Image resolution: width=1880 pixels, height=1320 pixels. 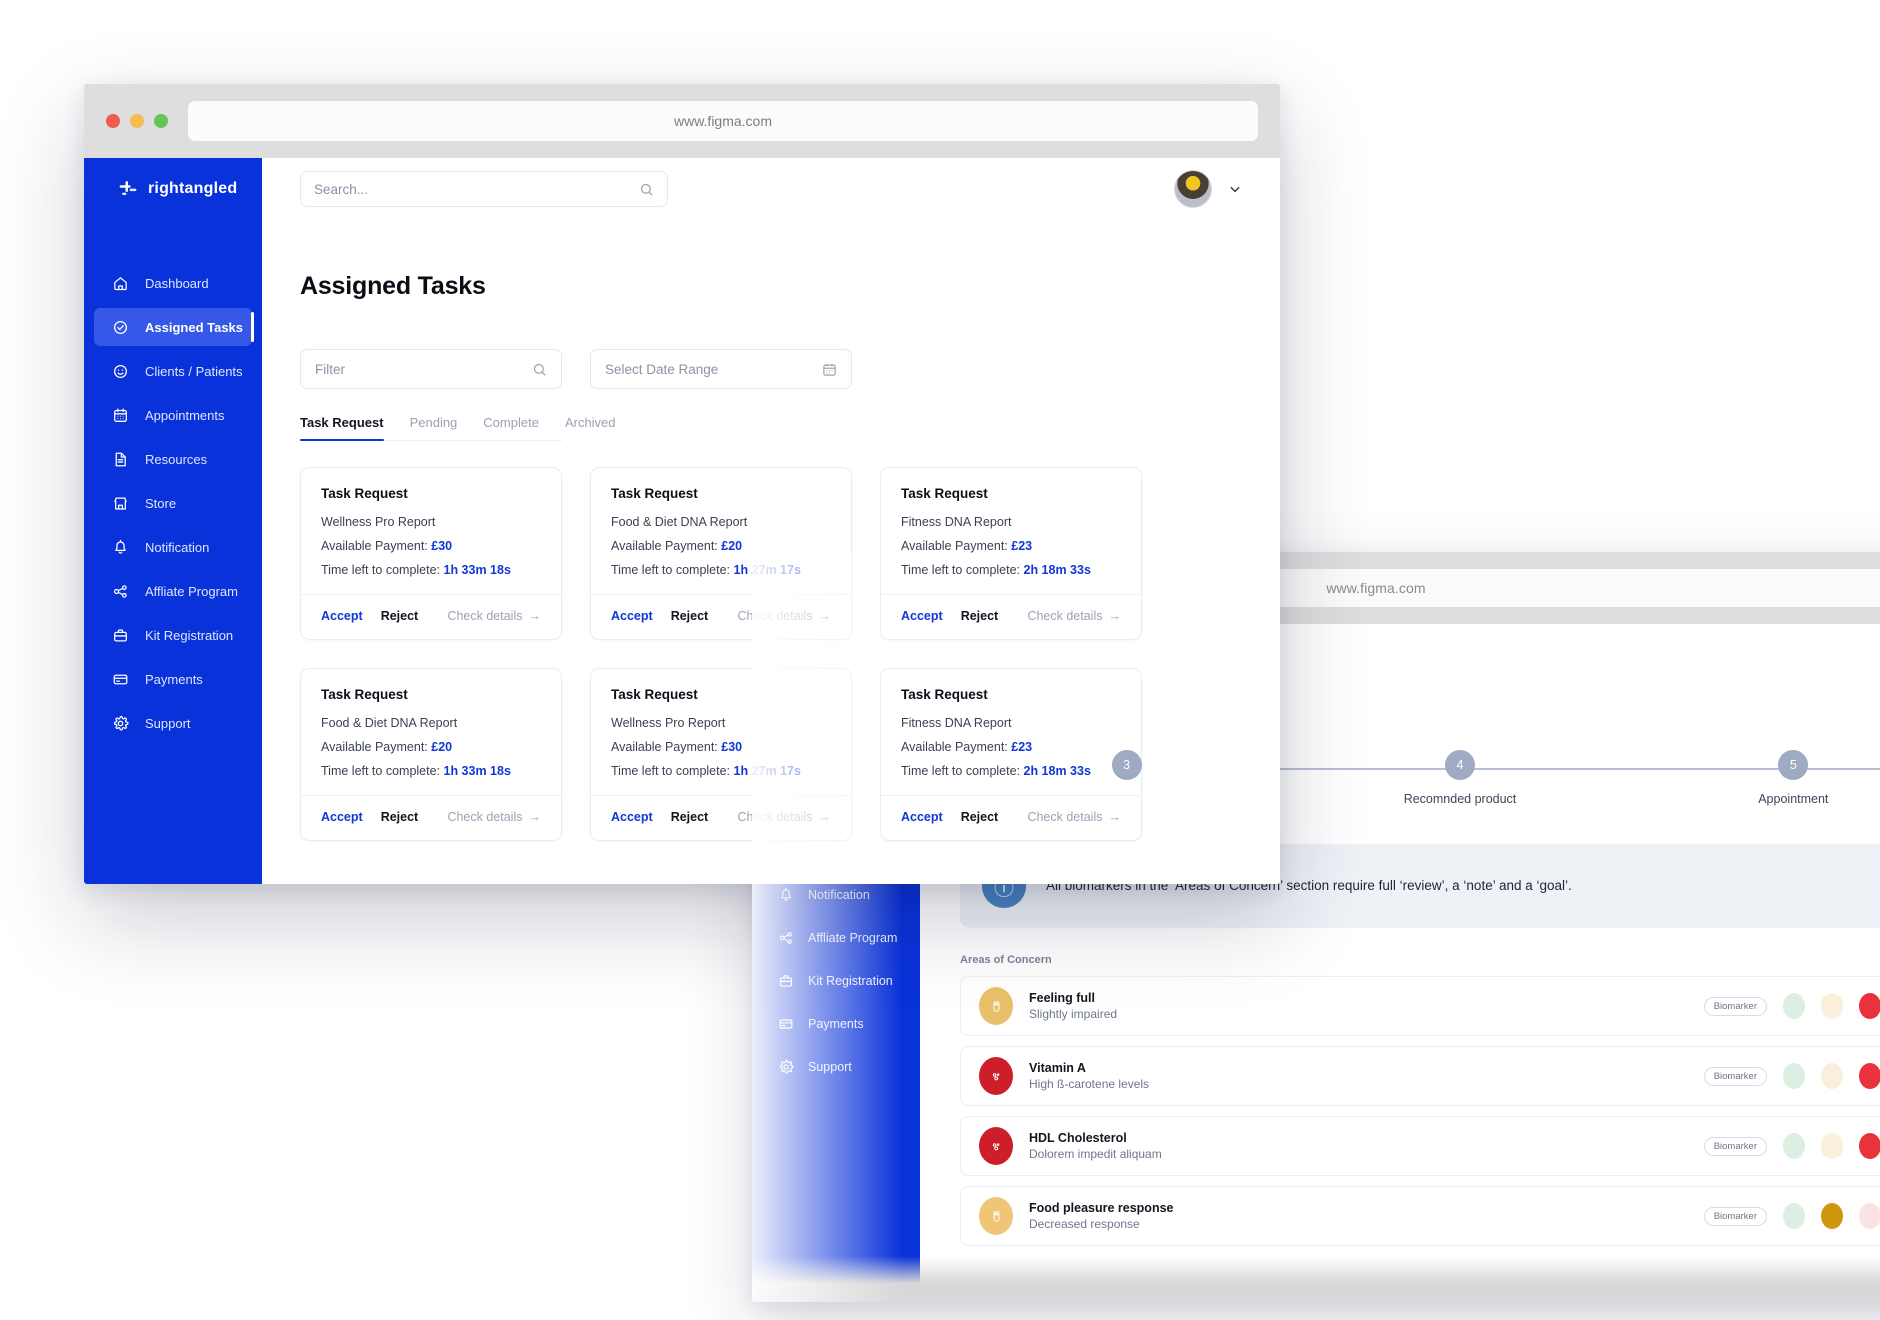 I want to click on sidebar-item-dashboard: Dashboard, so click(x=173, y=283).